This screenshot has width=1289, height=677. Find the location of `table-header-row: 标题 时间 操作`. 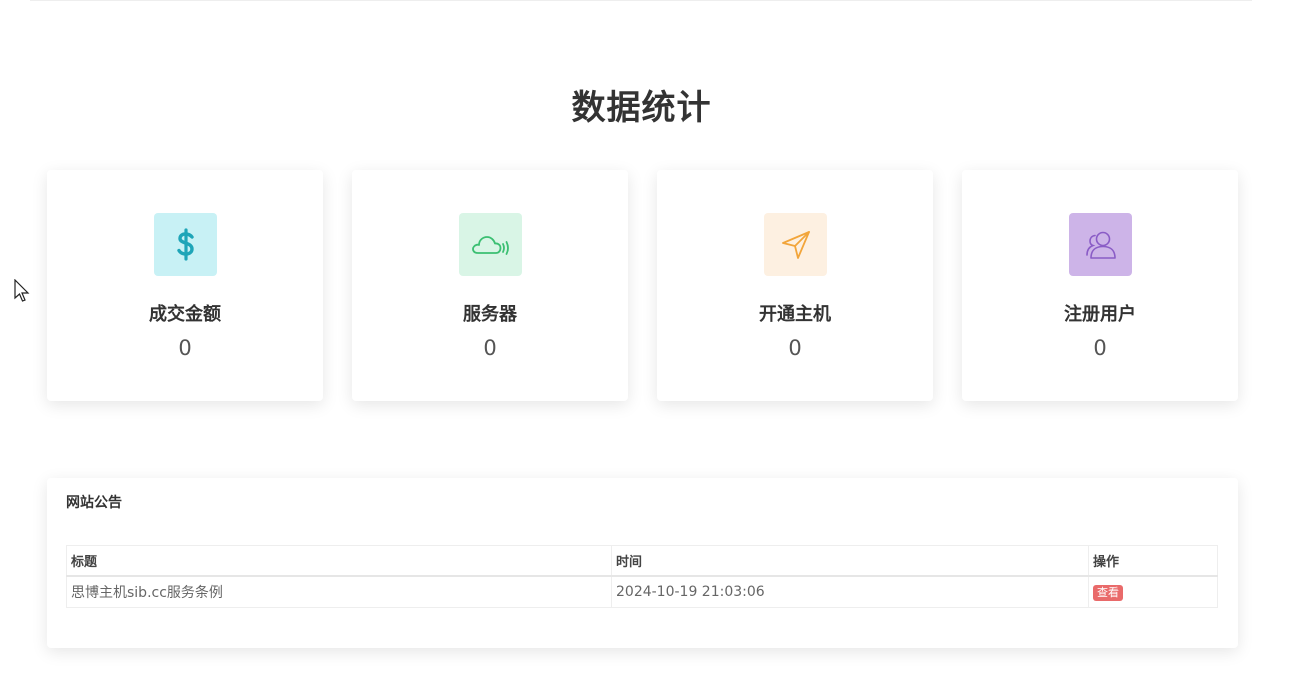

table-header-row: 标题 时间 操作 is located at coordinates (642, 561).